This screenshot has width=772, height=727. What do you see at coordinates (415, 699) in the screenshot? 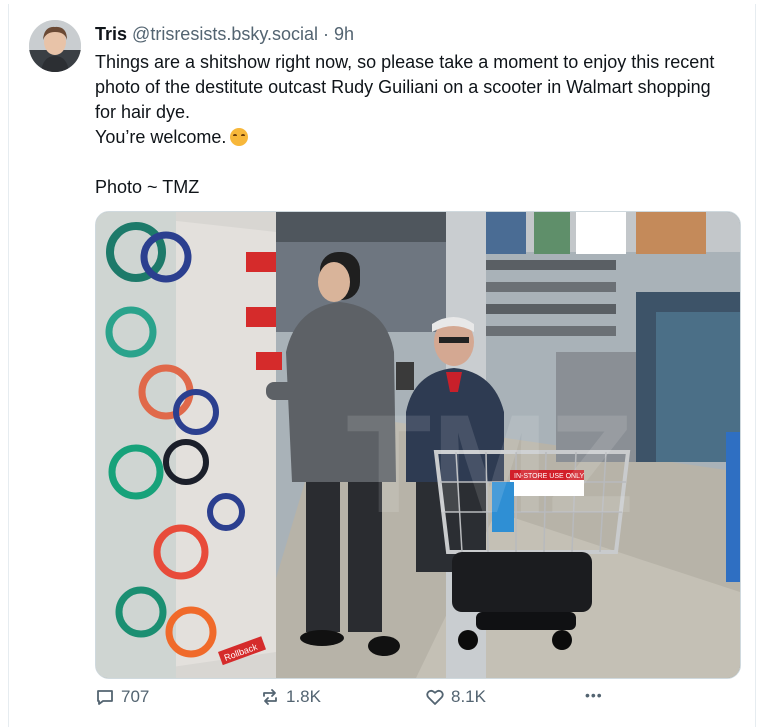
I see `post-actions: 707 1.8K 8.1K •••` at bounding box center [415, 699].